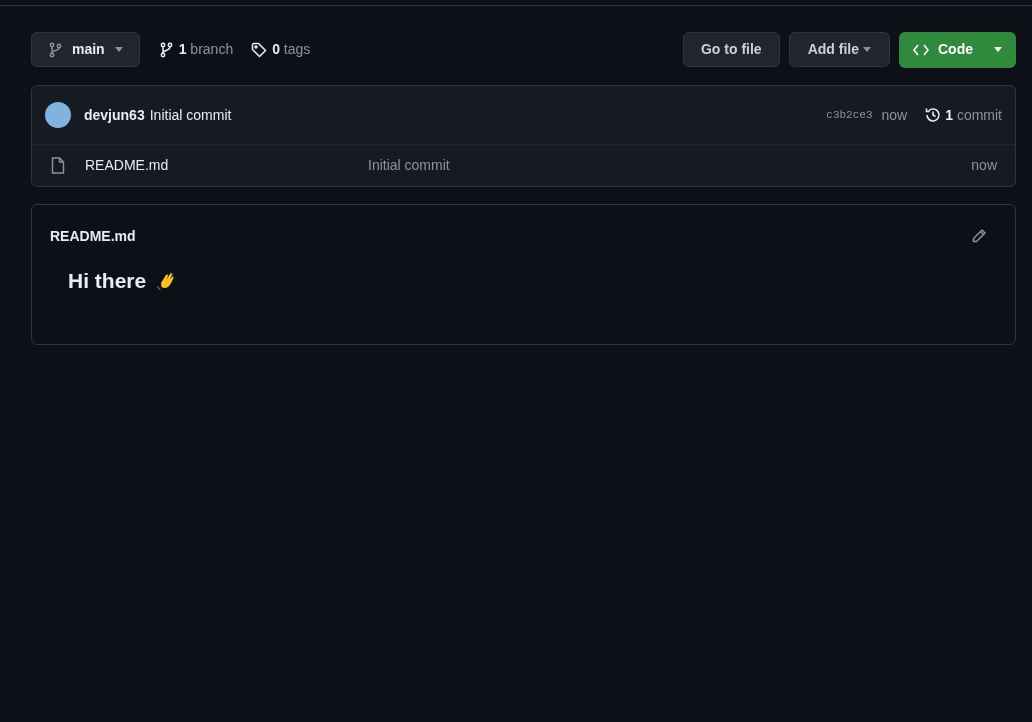  I want to click on code-icon, so click(921, 49).